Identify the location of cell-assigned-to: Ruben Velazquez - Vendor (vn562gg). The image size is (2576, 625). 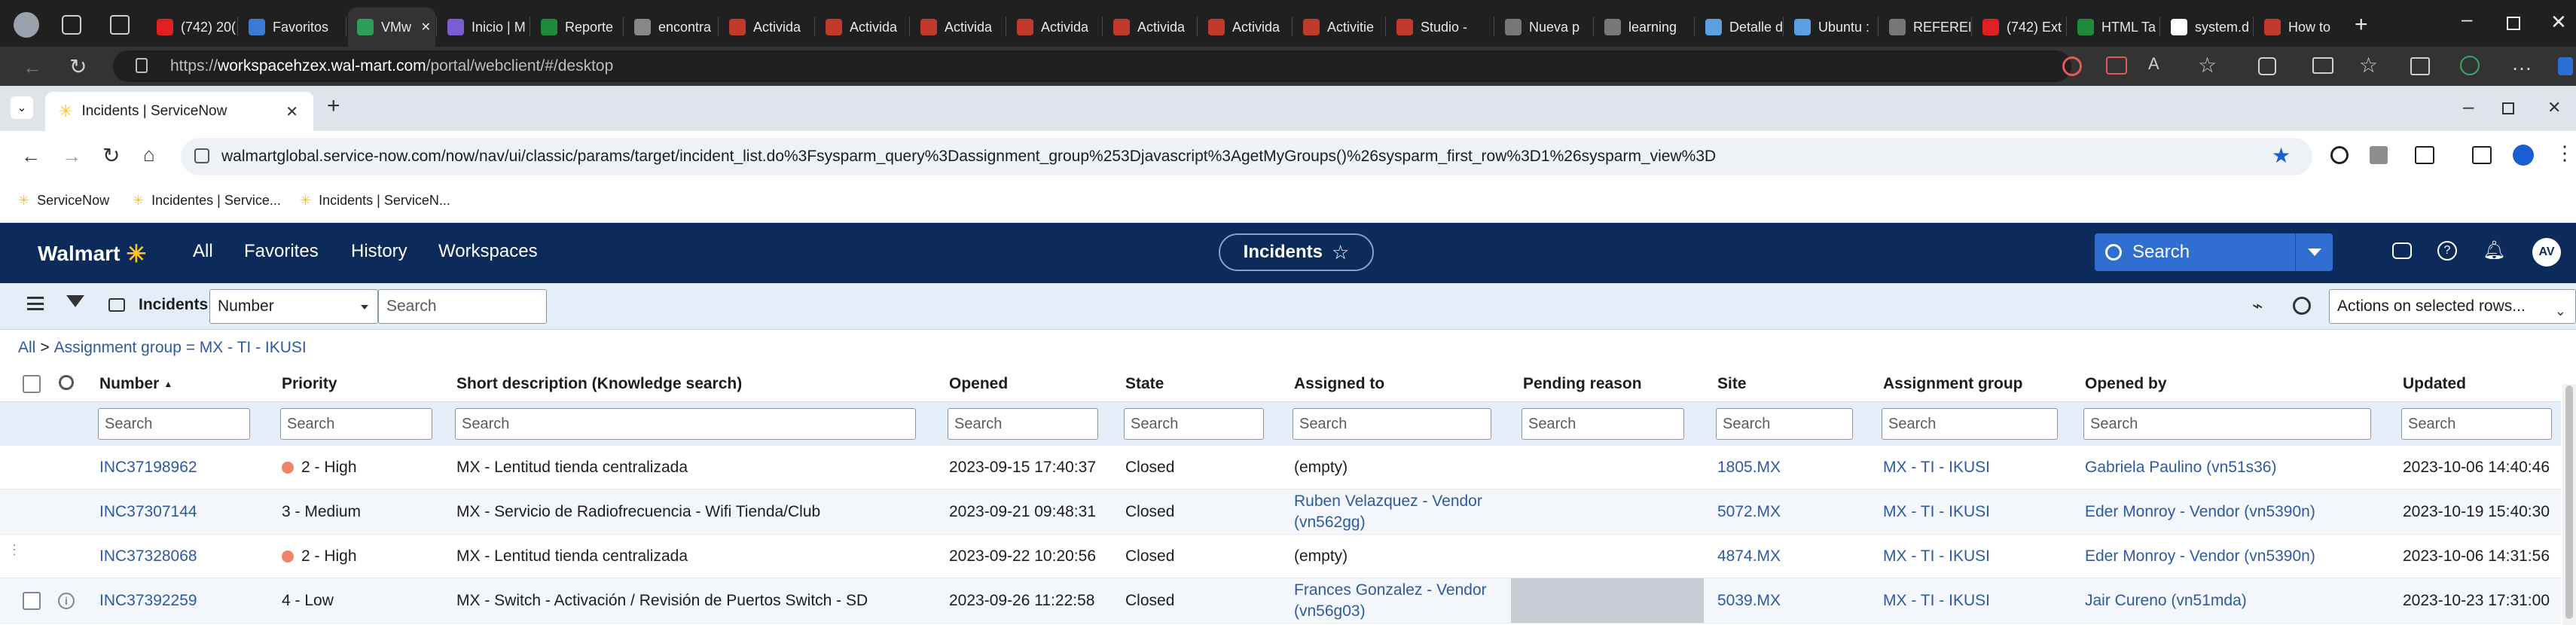
(1396, 512).